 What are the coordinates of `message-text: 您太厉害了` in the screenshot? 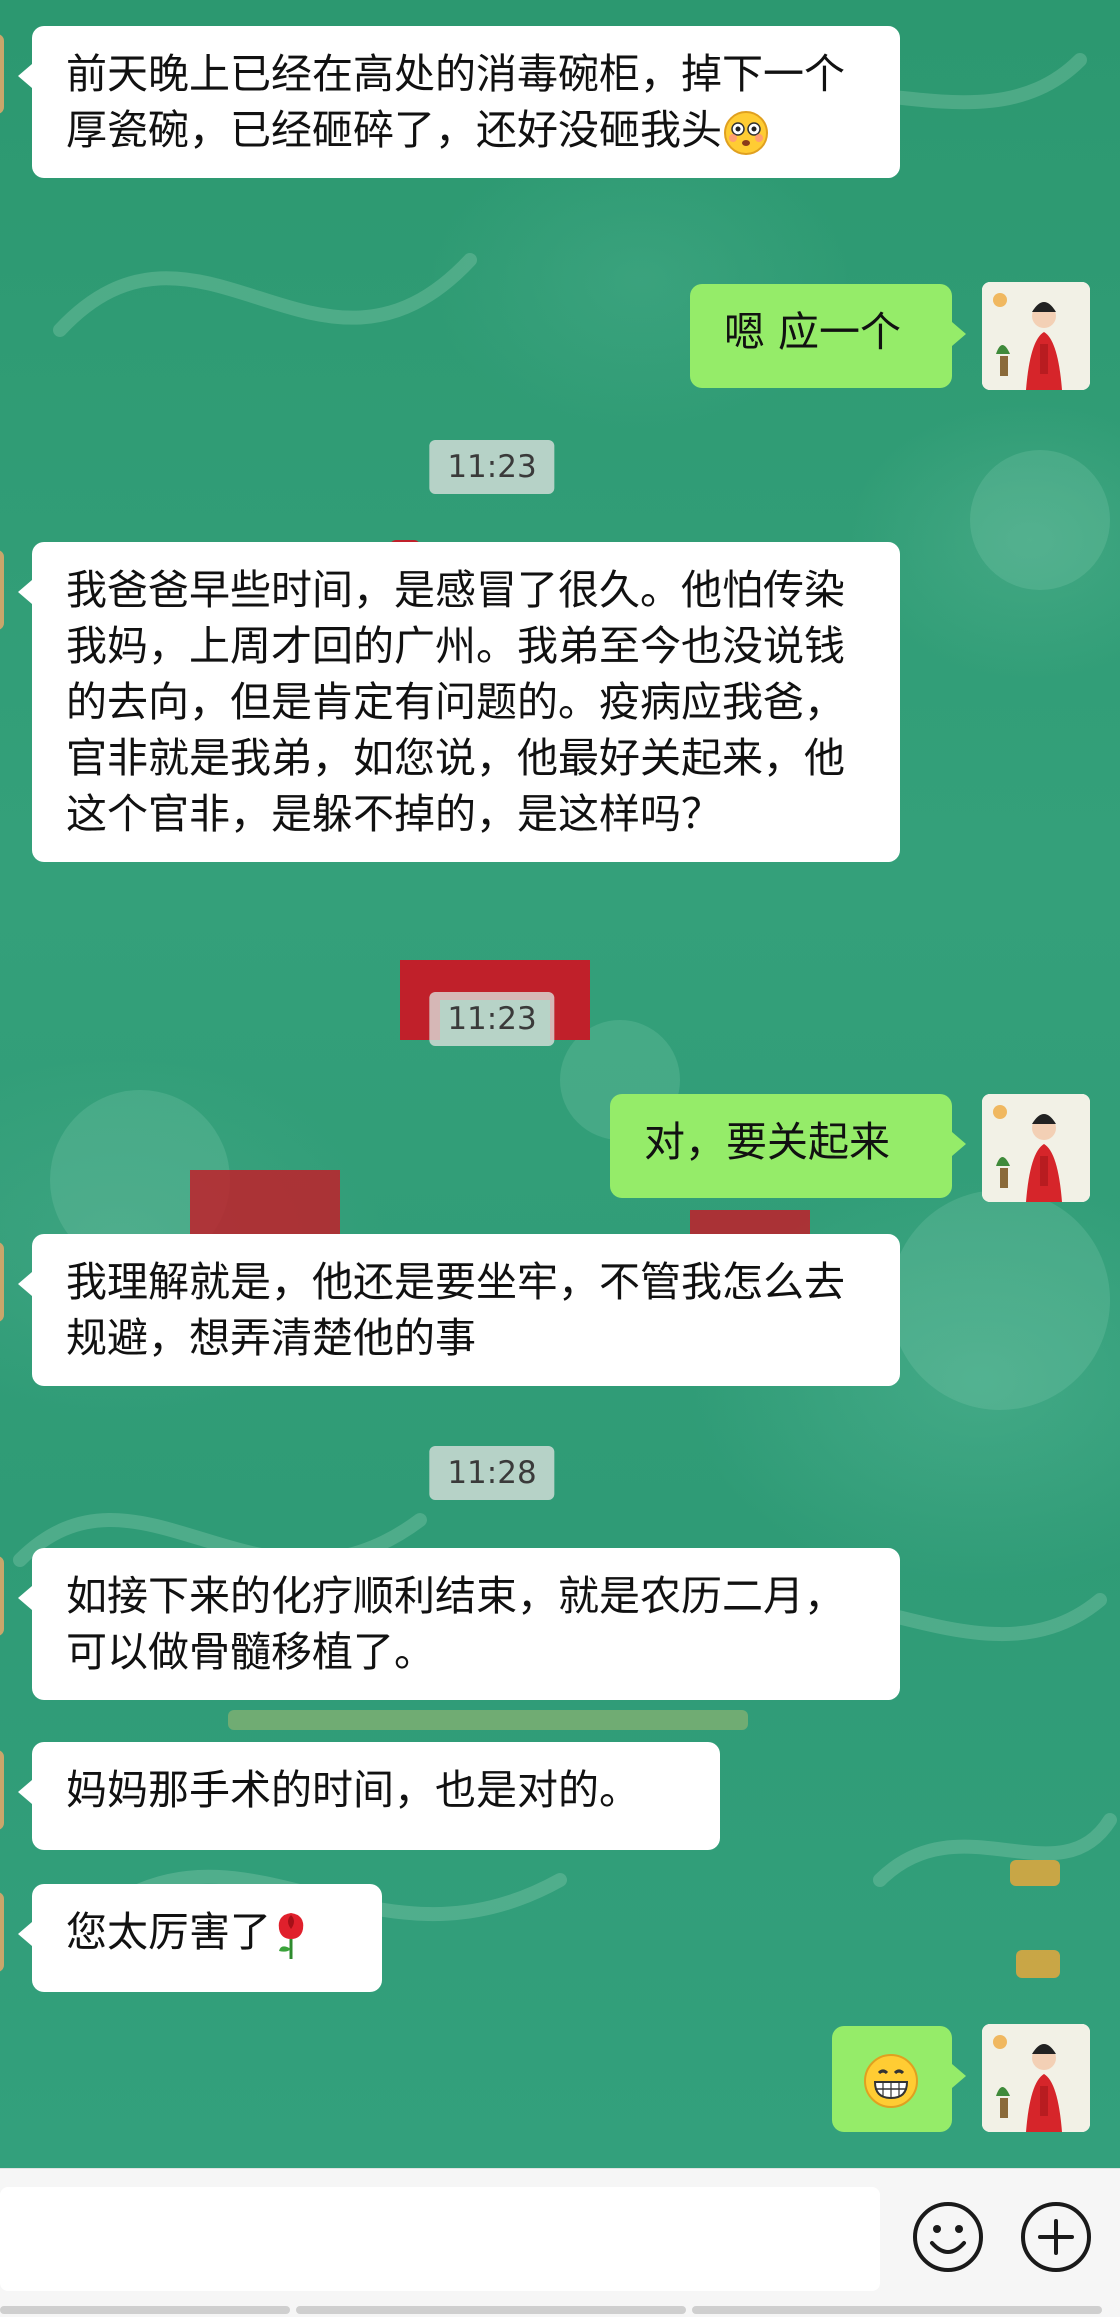 It's located at (168, 1932).